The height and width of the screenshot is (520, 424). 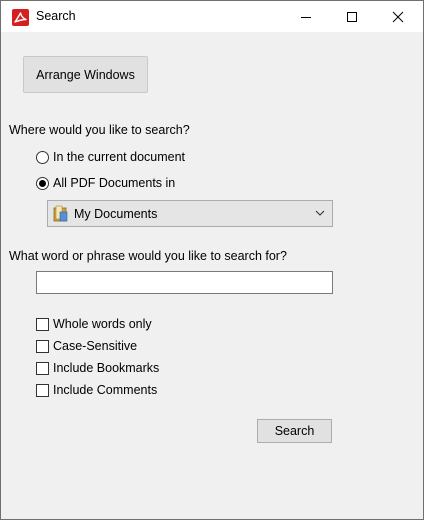 What do you see at coordinates (95, 346) in the screenshot?
I see `checkbox-case-sensitive-label: Case-Sensitive` at bounding box center [95, 346].